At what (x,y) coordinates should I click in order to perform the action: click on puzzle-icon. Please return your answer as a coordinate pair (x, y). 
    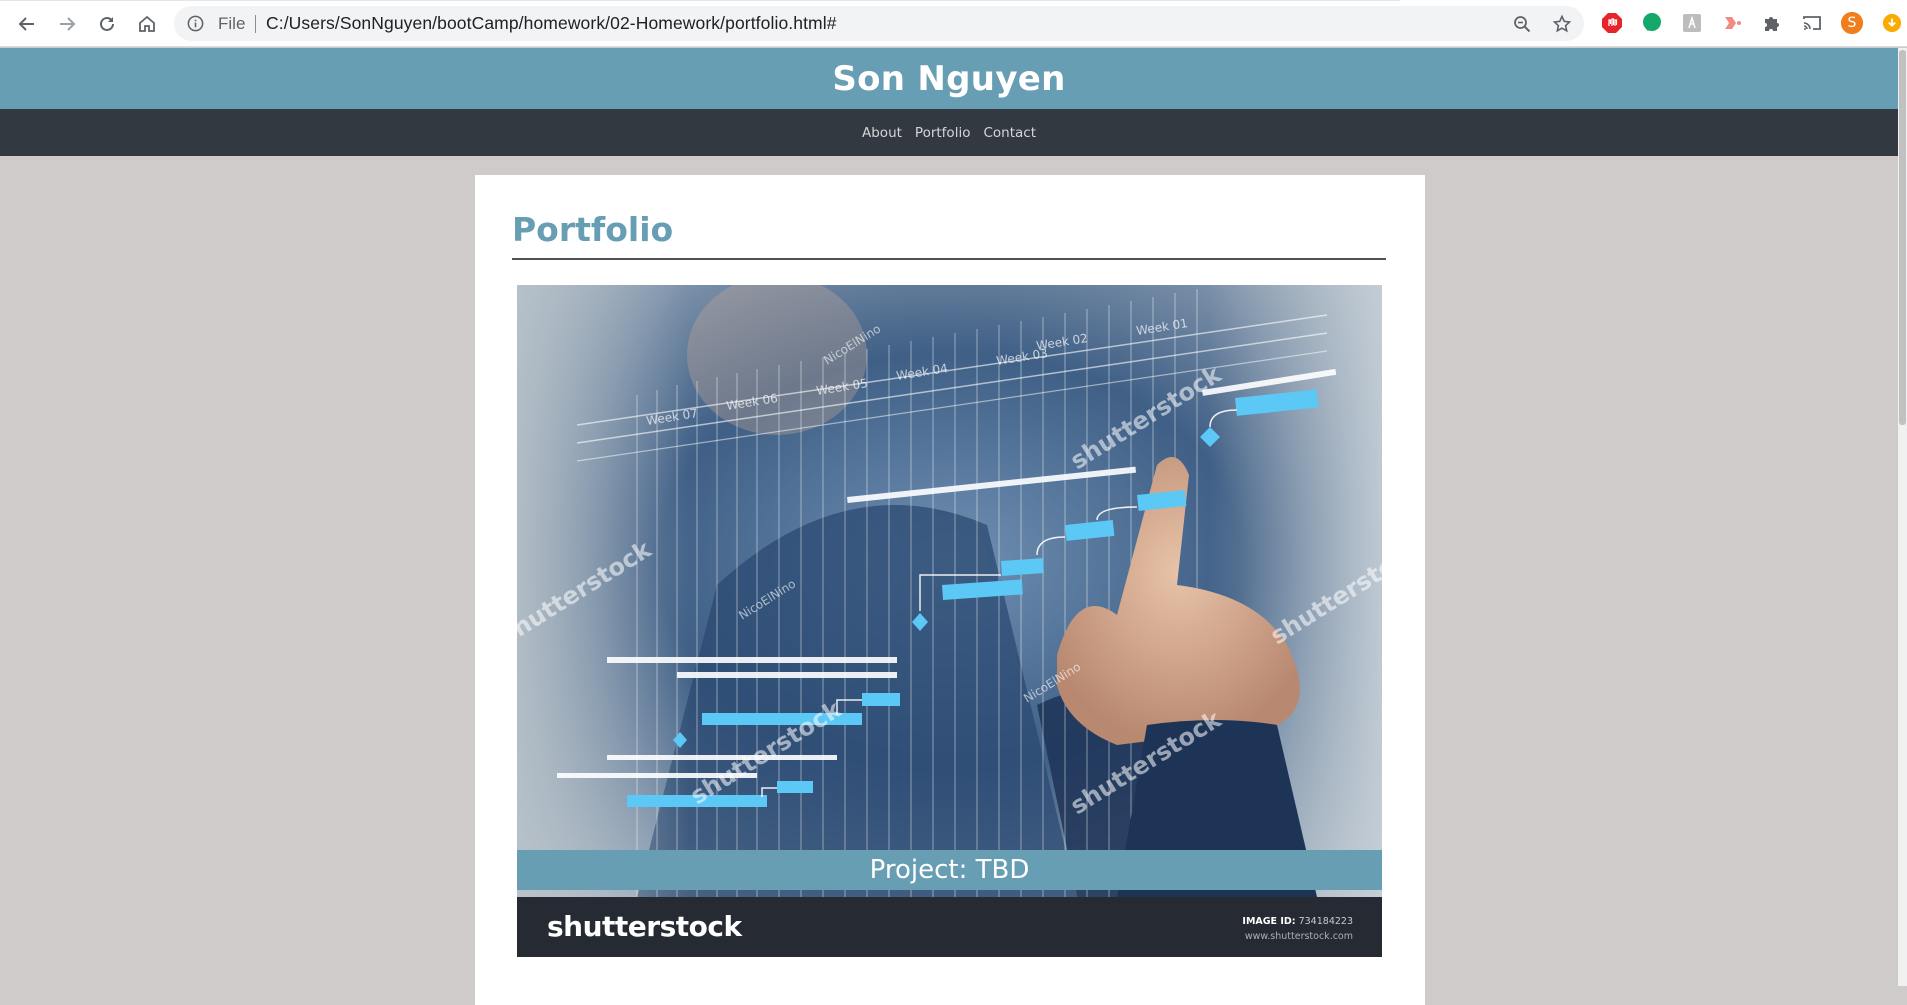
    Looking at the image, I should click on (1772, 23).